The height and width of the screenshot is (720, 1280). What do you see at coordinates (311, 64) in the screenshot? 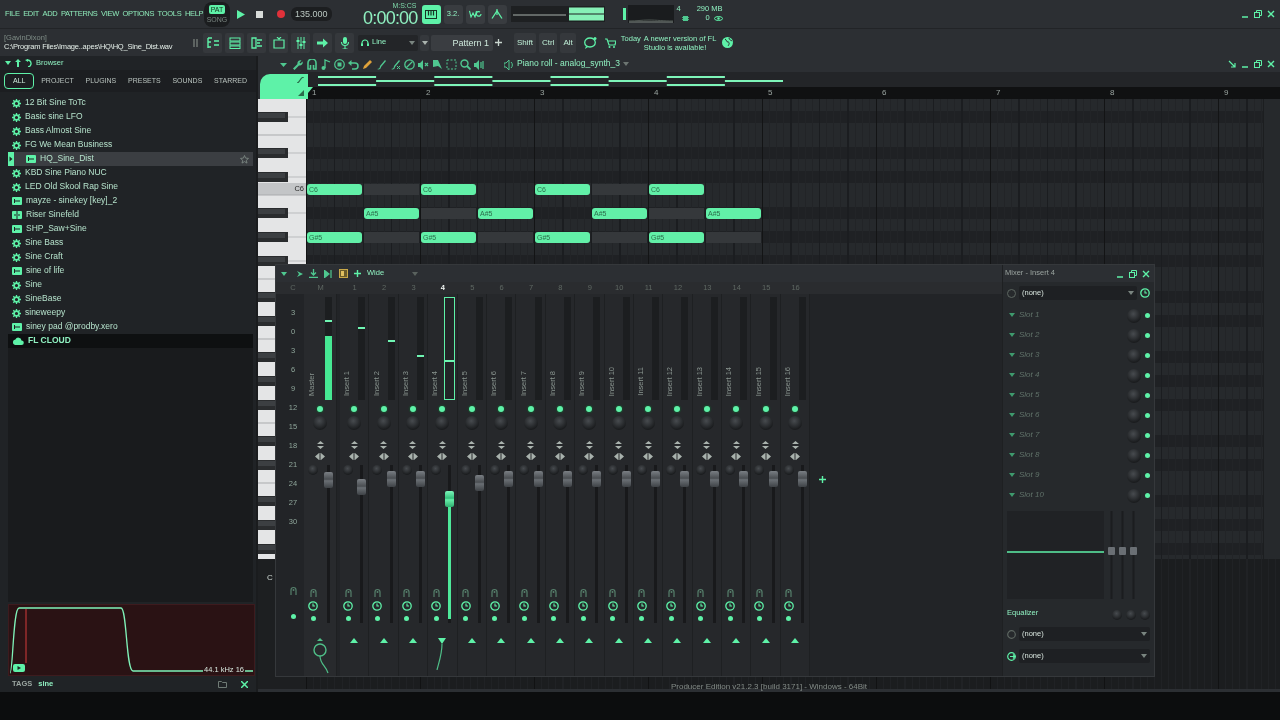
I see `magnet-icon` at bounding box center [311, 64].